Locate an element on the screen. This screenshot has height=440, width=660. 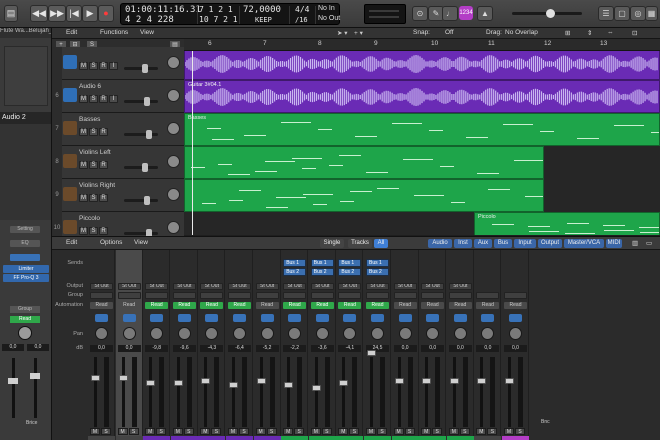
inspector-fader-right is located at coordinates (35, 376).